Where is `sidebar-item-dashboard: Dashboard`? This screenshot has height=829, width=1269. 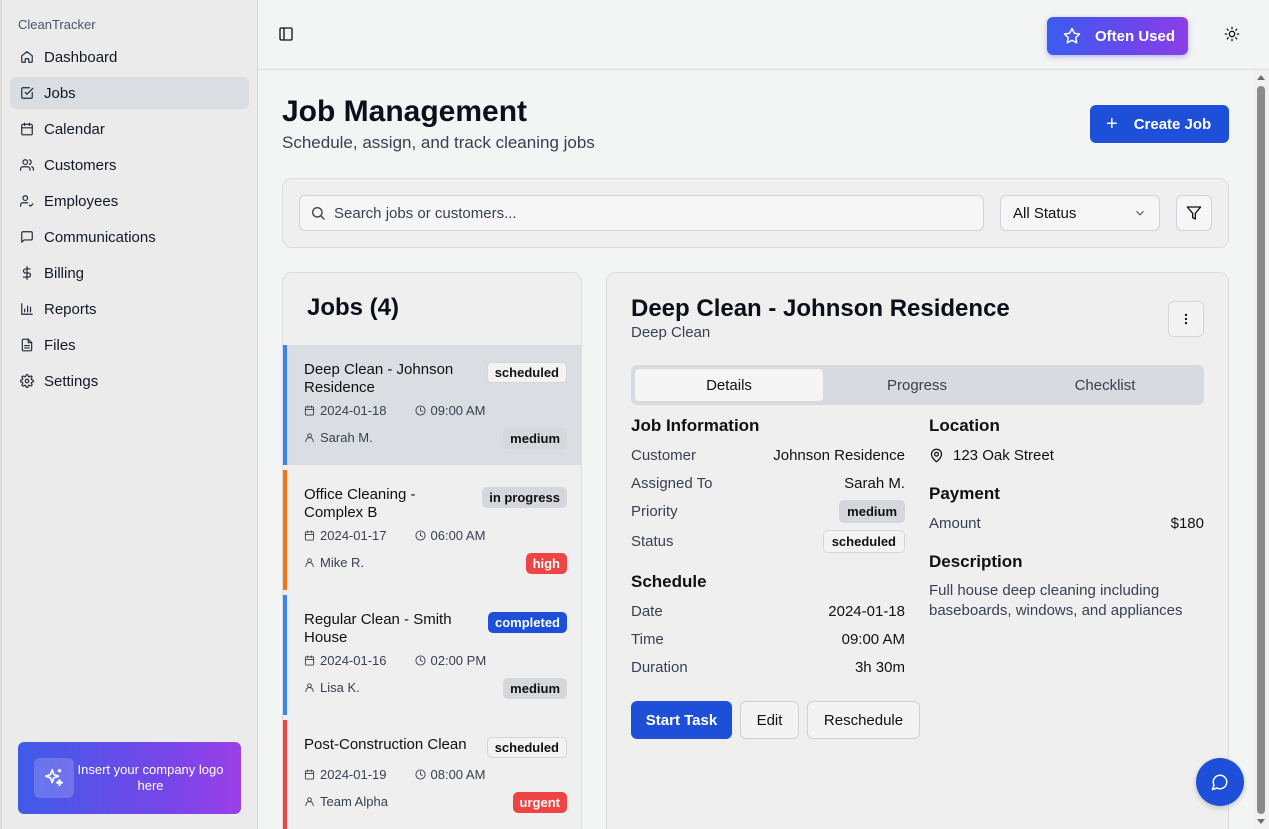 sidebar-item-dashboard: Dashboard is located at coordinates (129, 57).